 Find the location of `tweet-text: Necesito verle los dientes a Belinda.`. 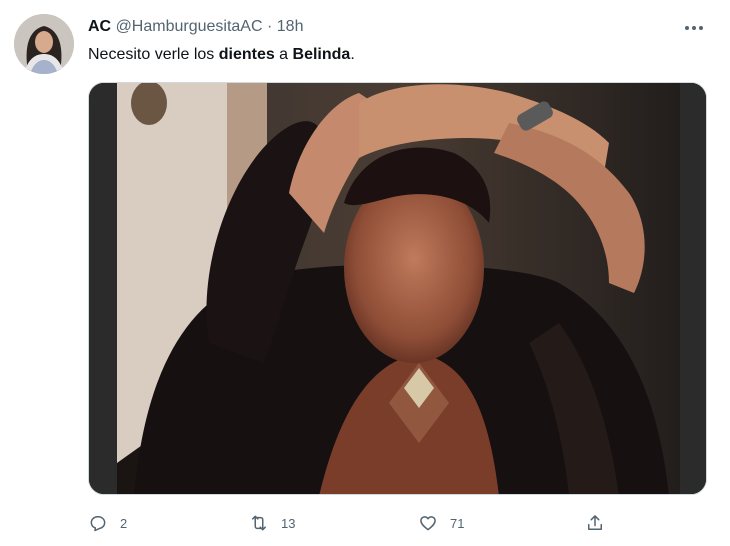

tweet-text: Necesito verle los dientes a Belinda. is located at coordinates (221, 55).